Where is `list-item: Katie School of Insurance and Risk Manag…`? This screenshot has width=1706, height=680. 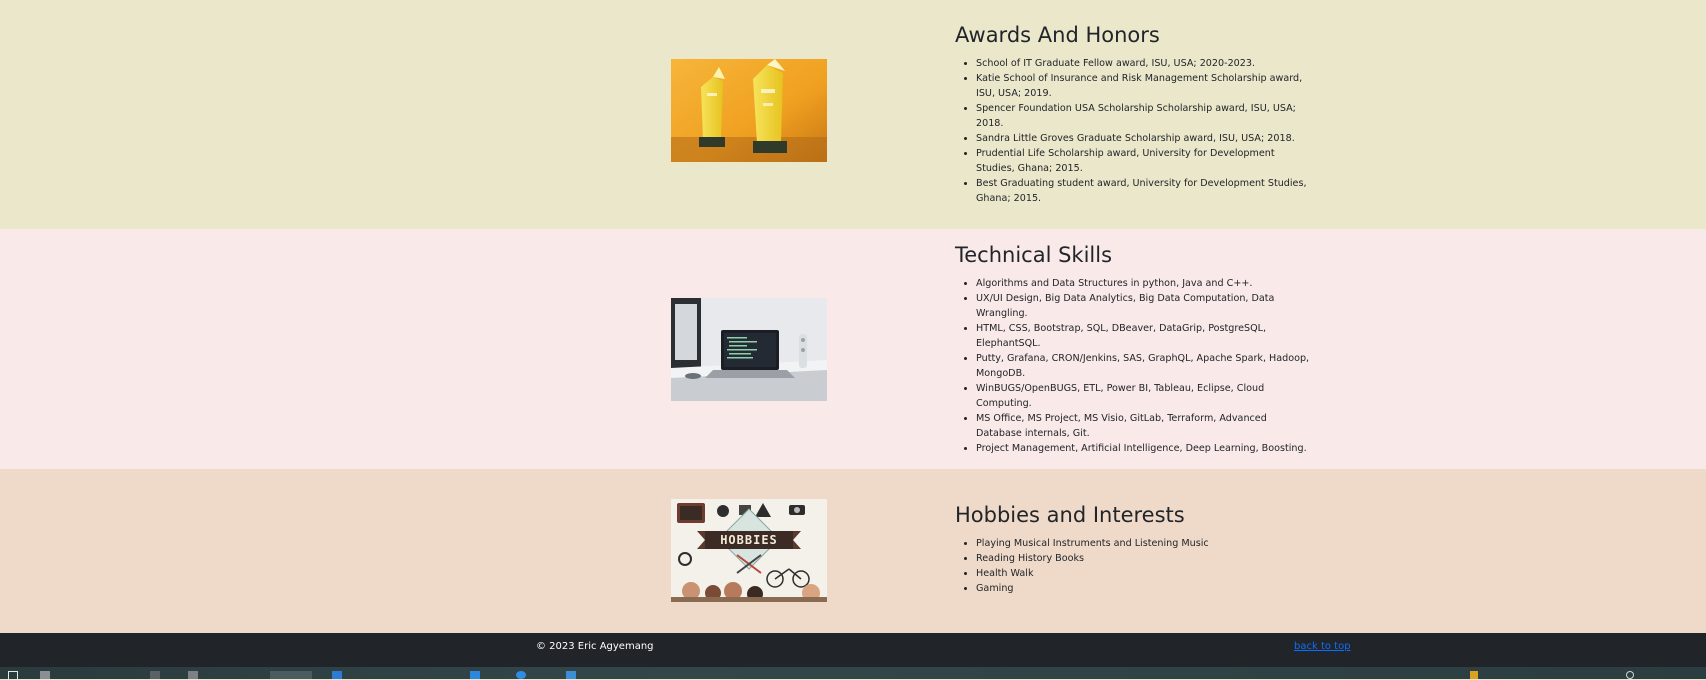
list-item: Katie School of Insurance and Risk Manag… is located at coordinates (1145, 86).